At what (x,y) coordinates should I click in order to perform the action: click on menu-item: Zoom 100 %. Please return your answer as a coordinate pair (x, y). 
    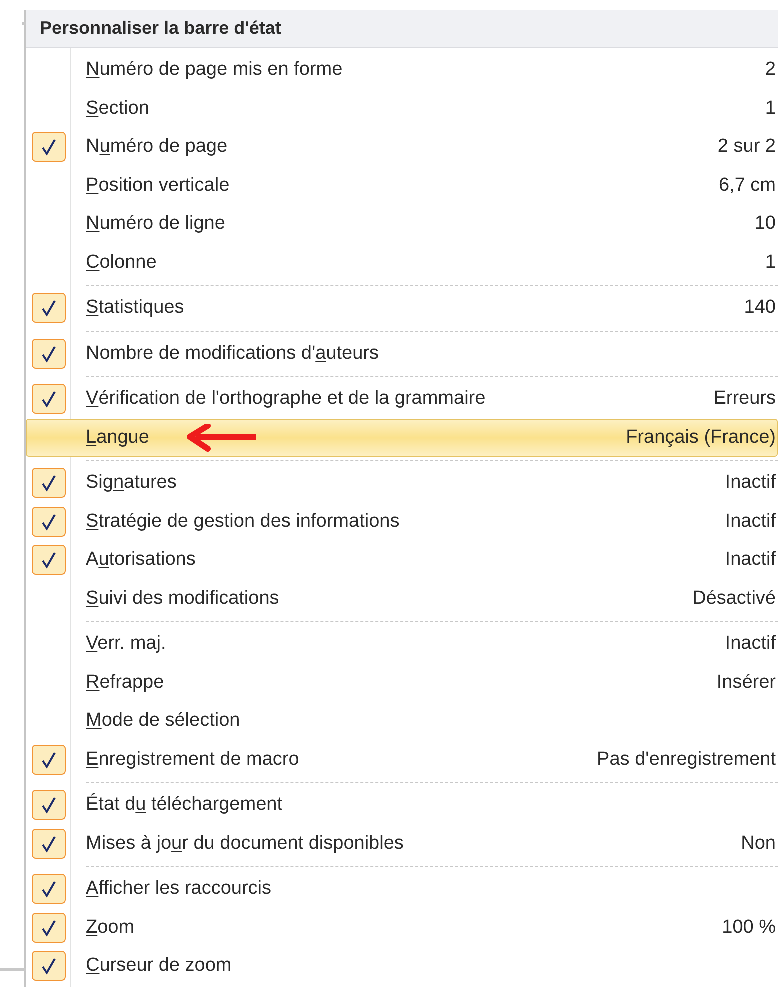
    Looking at the image, I should click on (402, 927).